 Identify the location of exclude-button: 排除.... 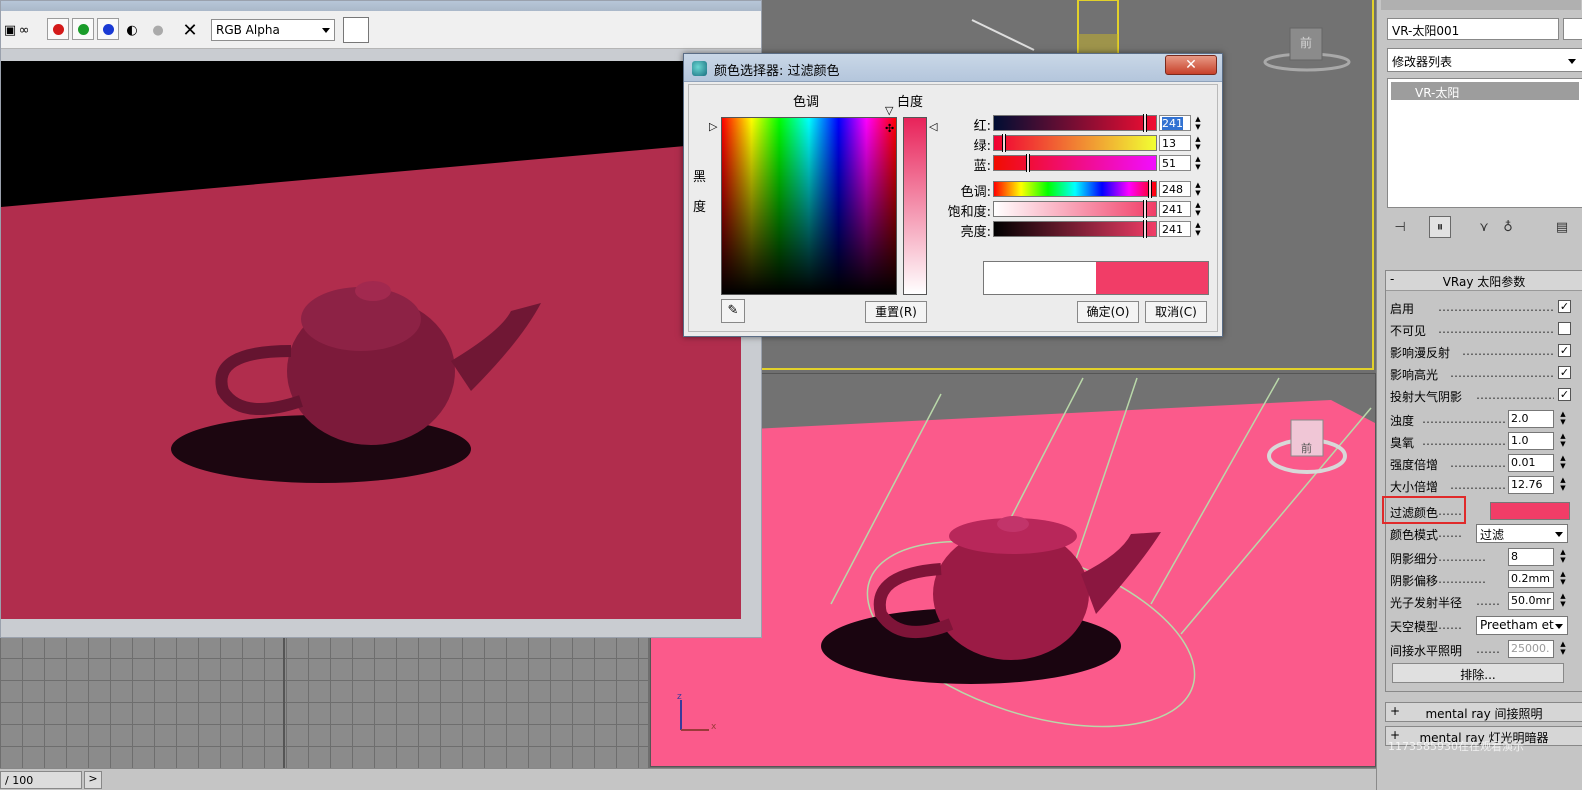
(1478, 673).